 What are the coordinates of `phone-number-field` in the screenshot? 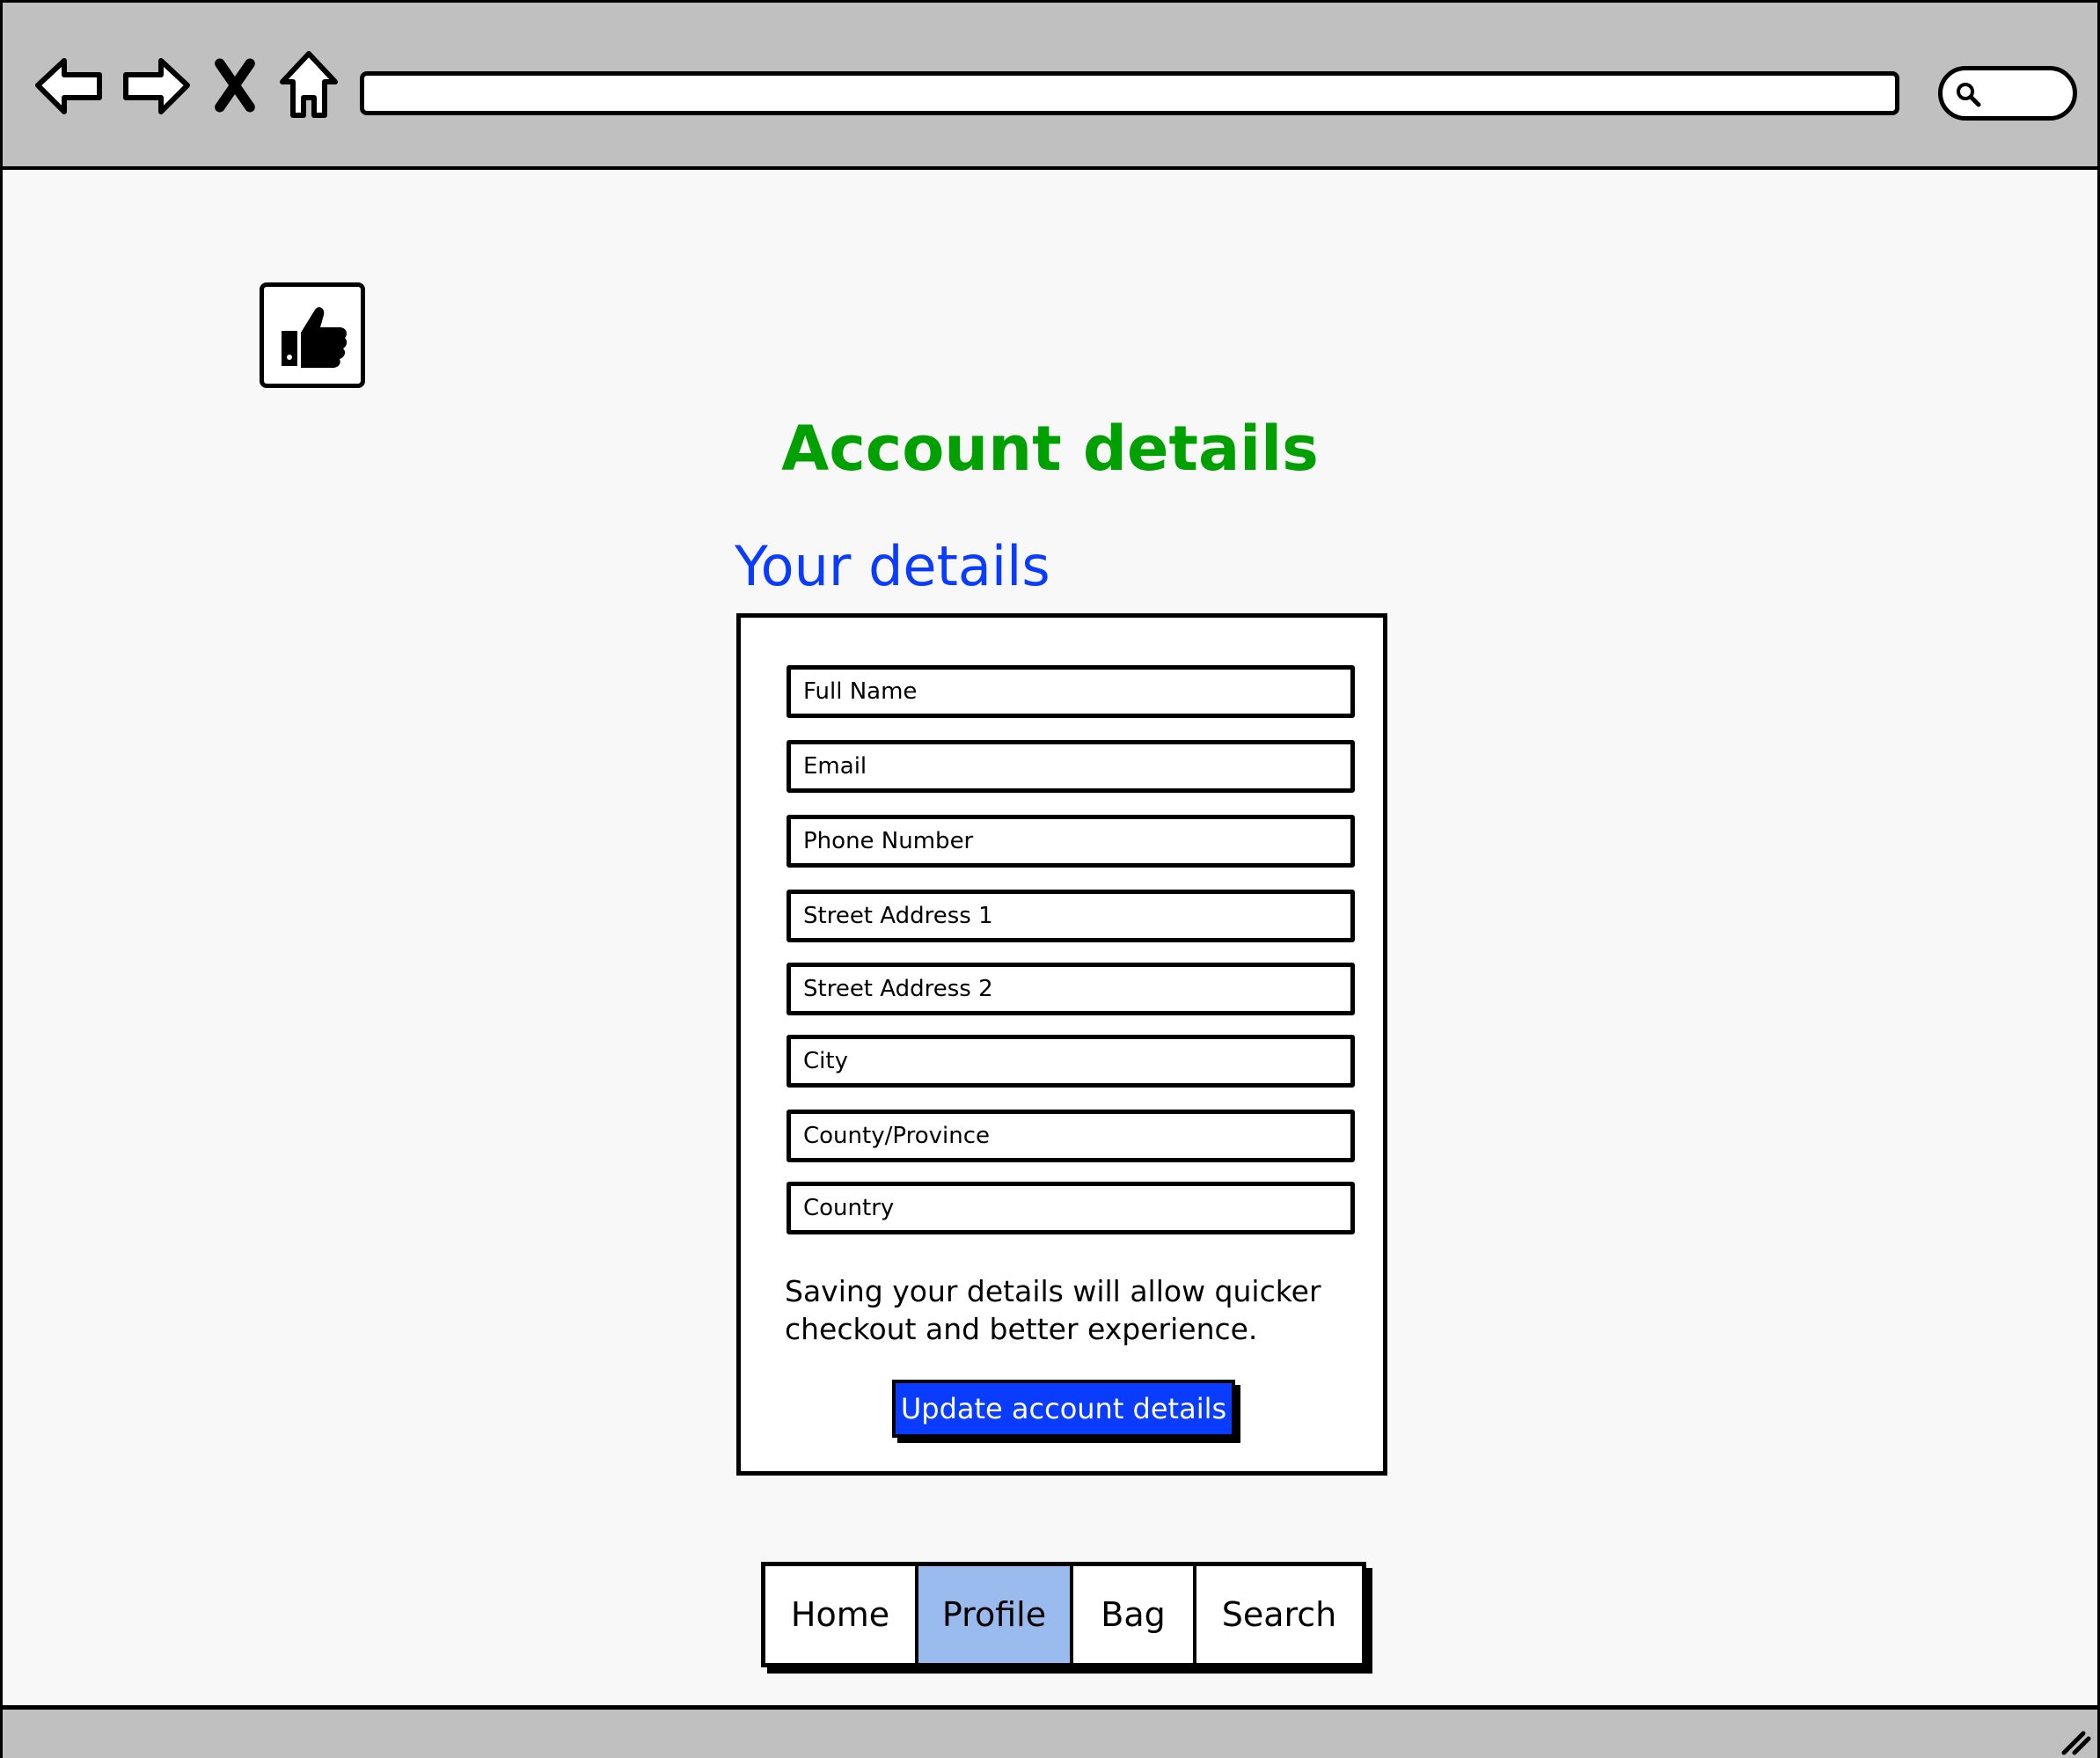 It's located at (1071, 842).